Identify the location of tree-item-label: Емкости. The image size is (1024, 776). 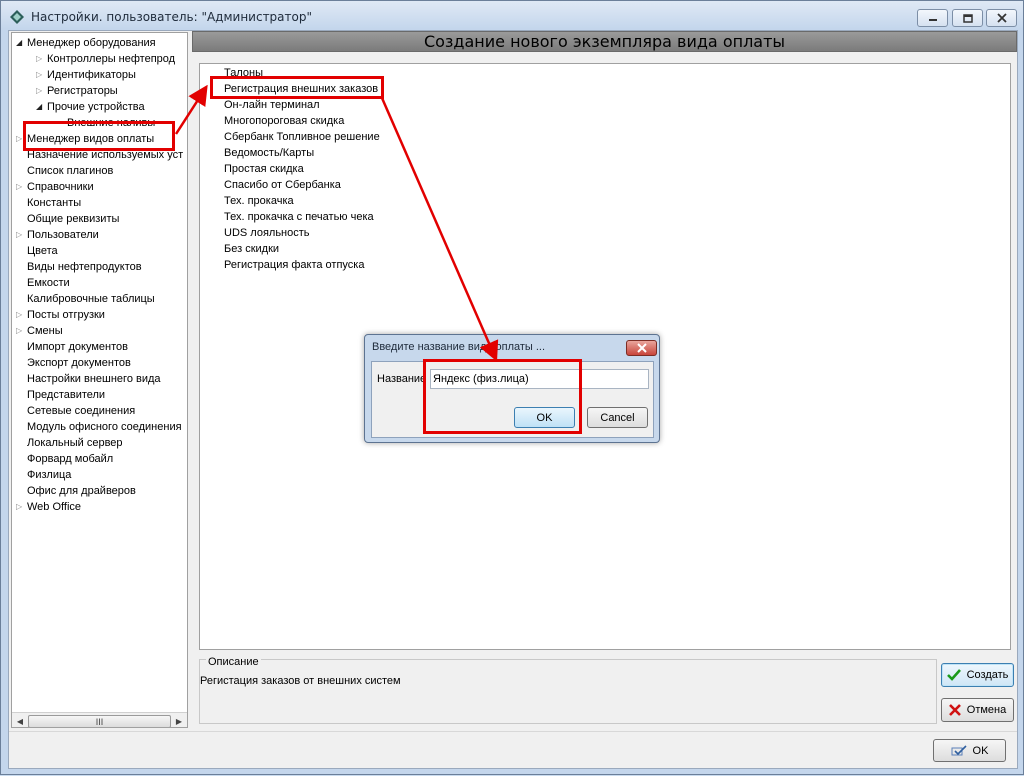
(48, 283).